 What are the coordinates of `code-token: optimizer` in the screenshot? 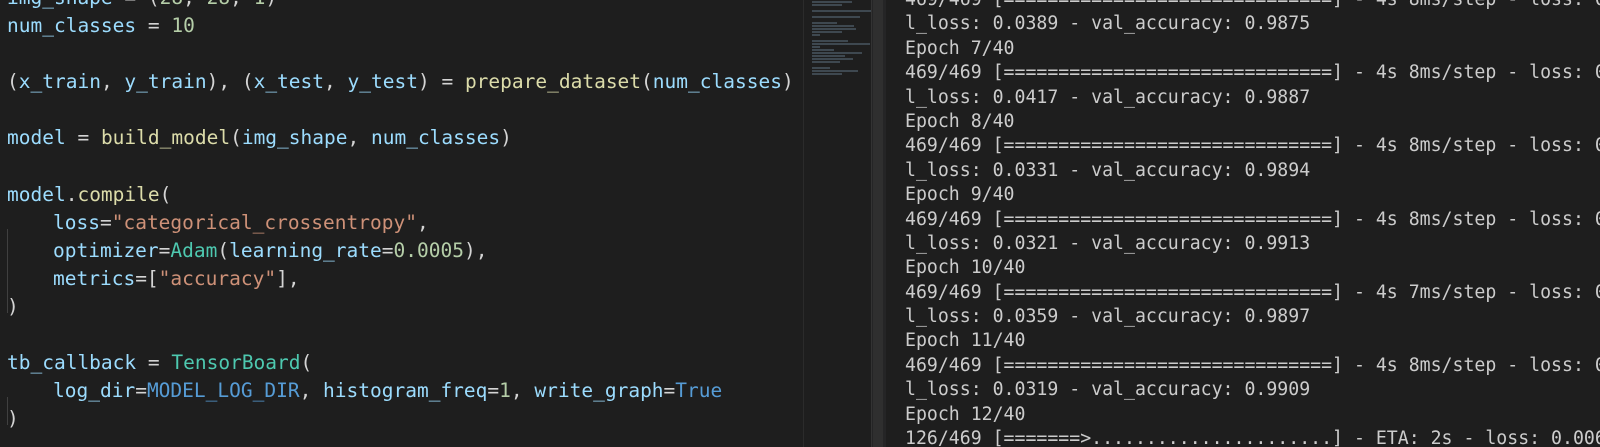 It's located at (106, 250).